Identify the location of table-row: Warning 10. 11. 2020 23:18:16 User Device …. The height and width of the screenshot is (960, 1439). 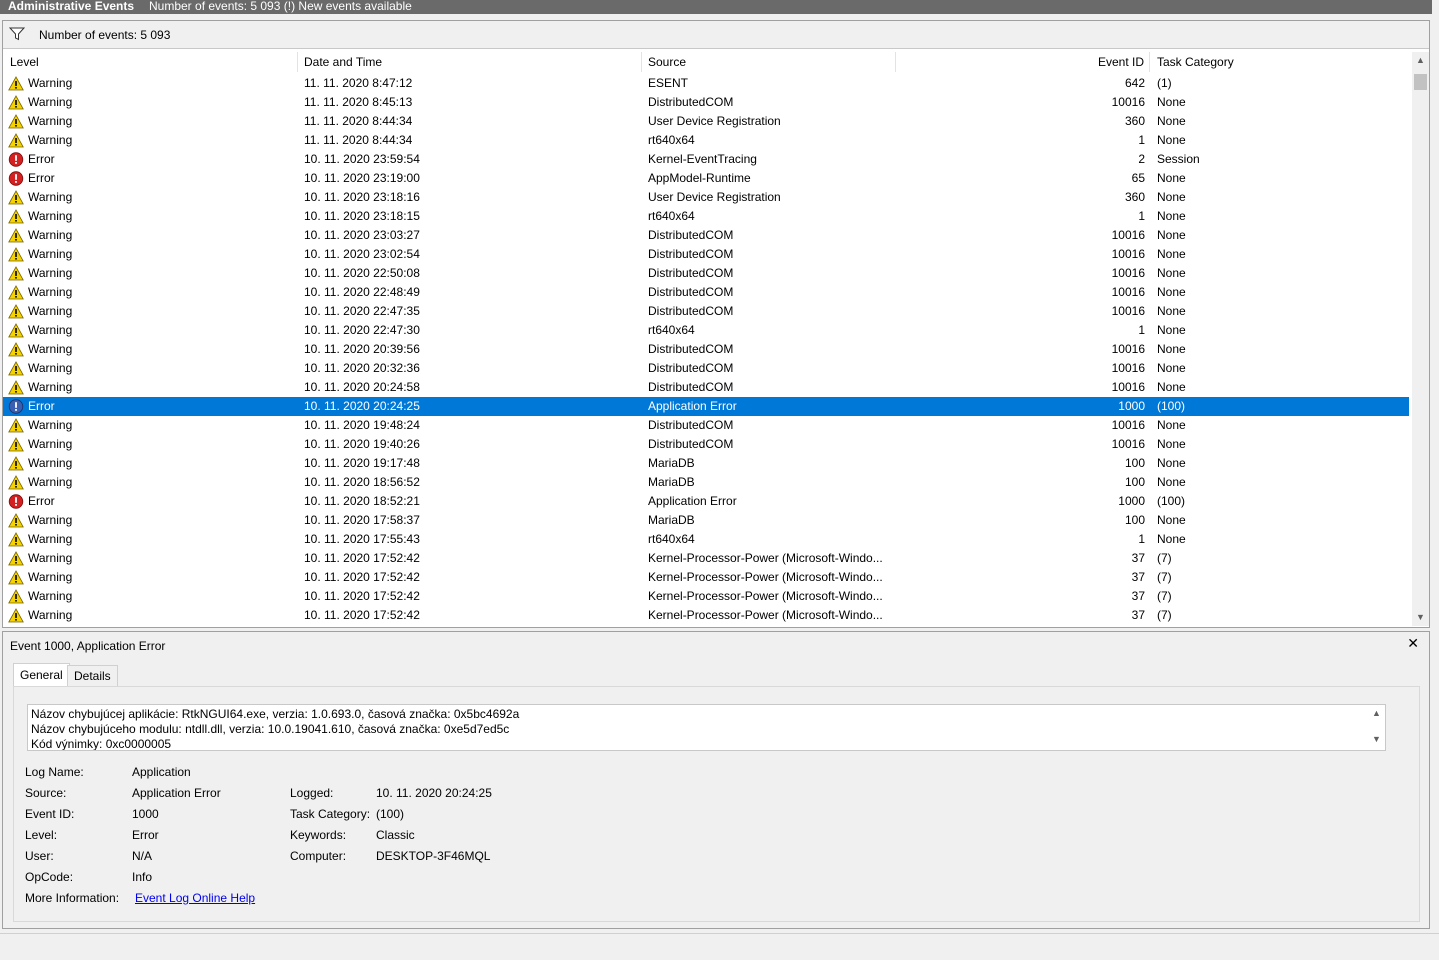
(706, 197).